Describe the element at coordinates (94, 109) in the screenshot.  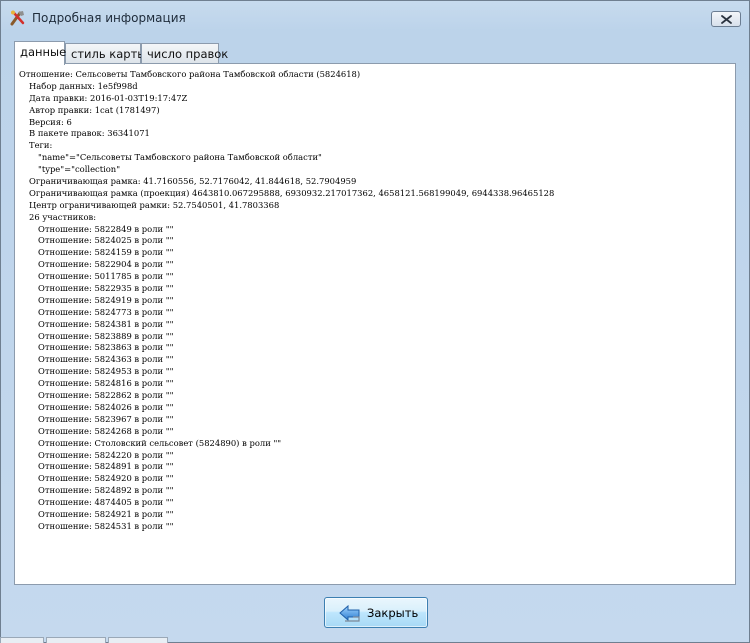
I see `author-line: Автор правки: 1cat (1781497)` at that location.